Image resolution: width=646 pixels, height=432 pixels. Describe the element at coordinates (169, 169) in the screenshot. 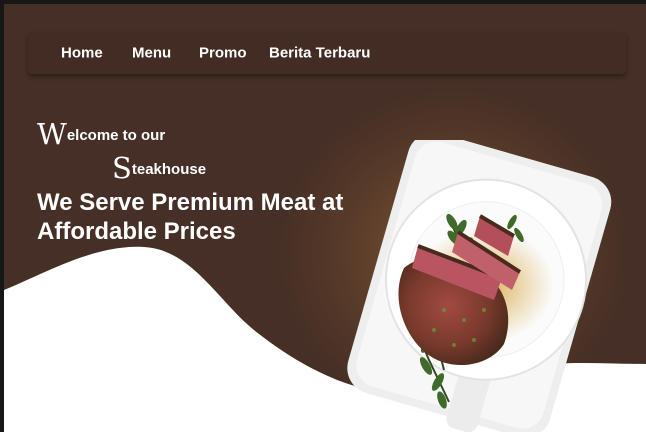

I see `steakhouse-text: teakhouse` at that location.